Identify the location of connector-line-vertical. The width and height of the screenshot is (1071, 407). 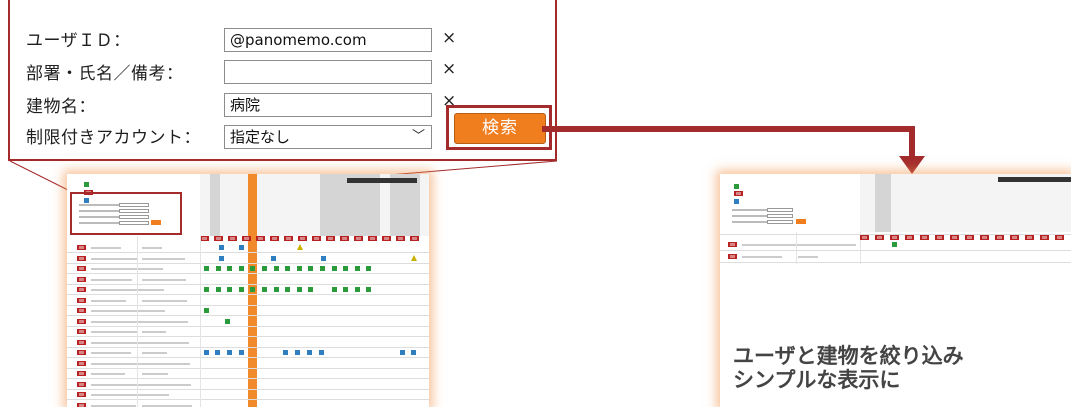
(912, 142).